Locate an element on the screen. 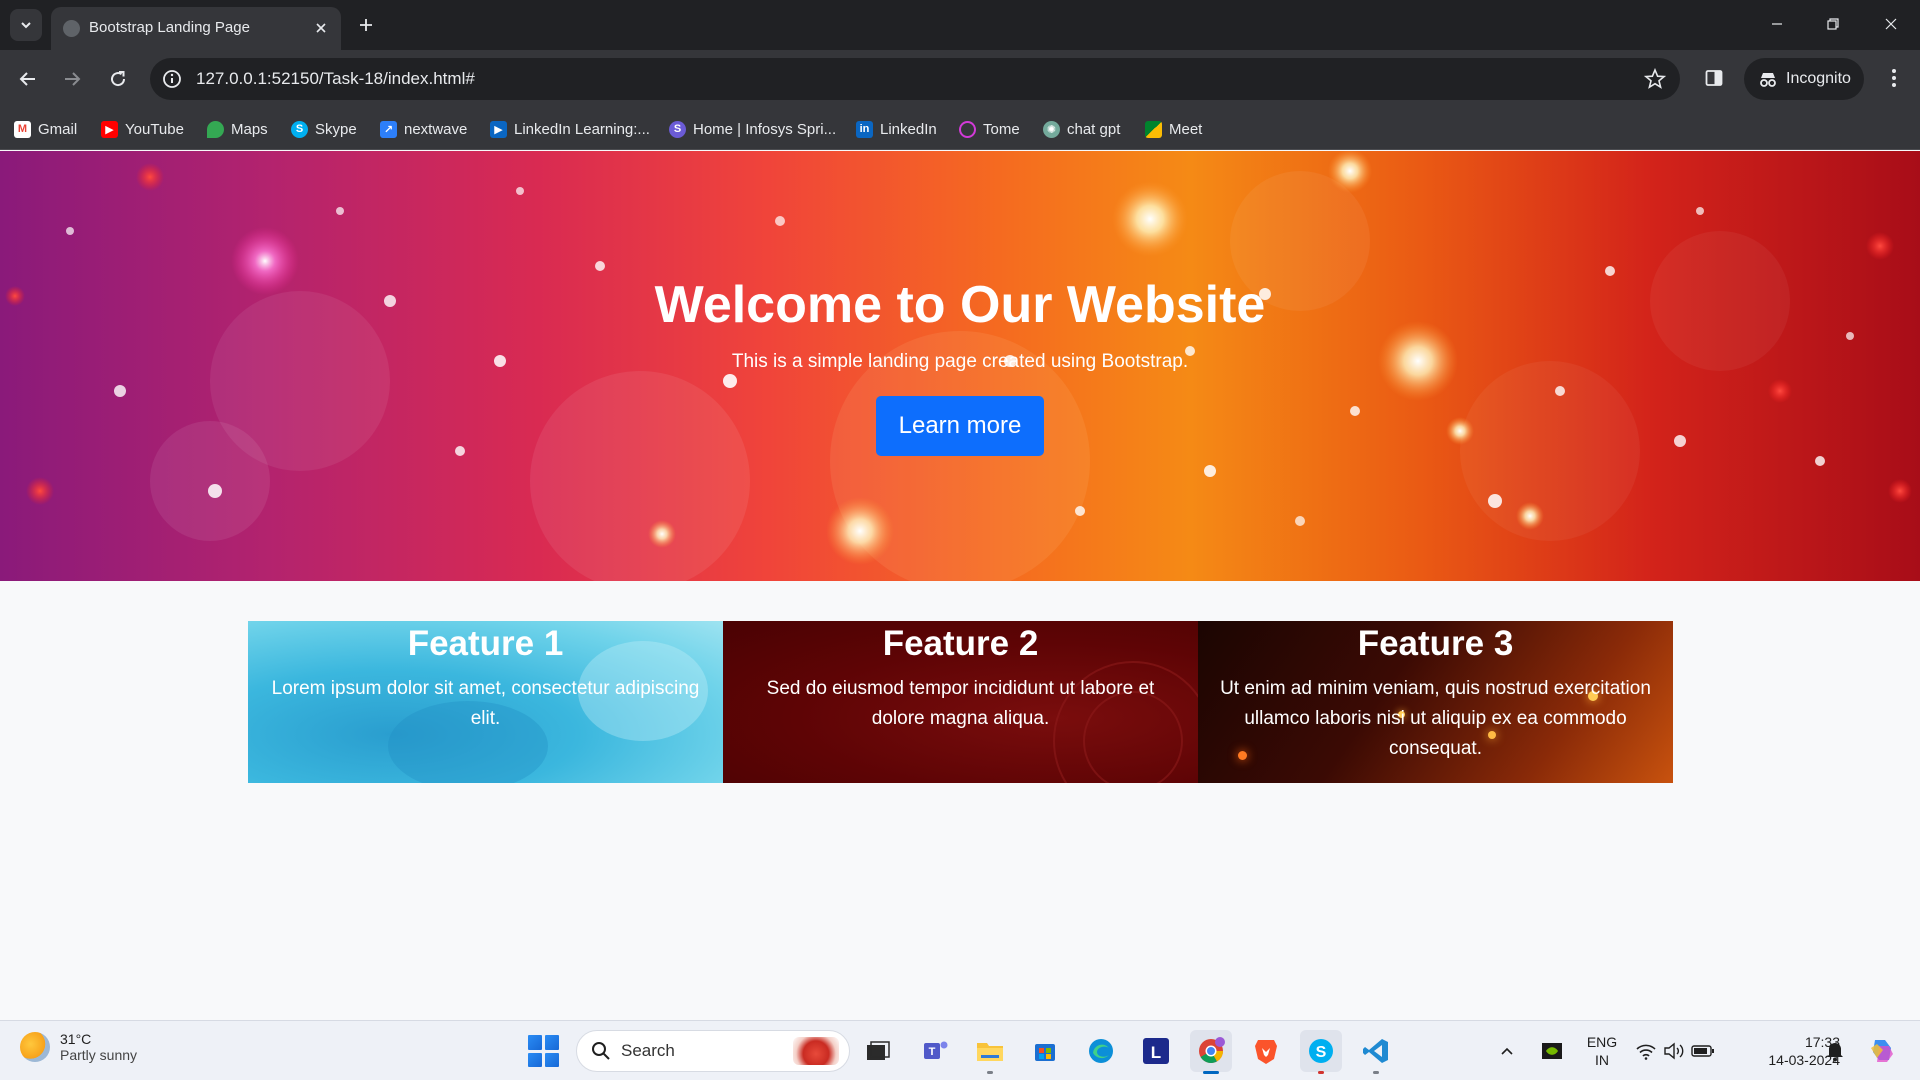  volume-icon is located at coordinates (1674, 1051).